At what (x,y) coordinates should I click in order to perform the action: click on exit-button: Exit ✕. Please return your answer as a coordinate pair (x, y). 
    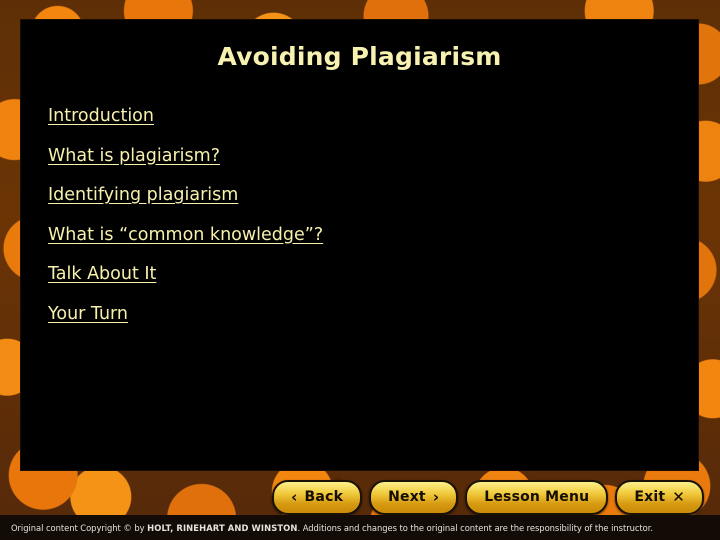
    Looking at the image, I should click on (659, 497).